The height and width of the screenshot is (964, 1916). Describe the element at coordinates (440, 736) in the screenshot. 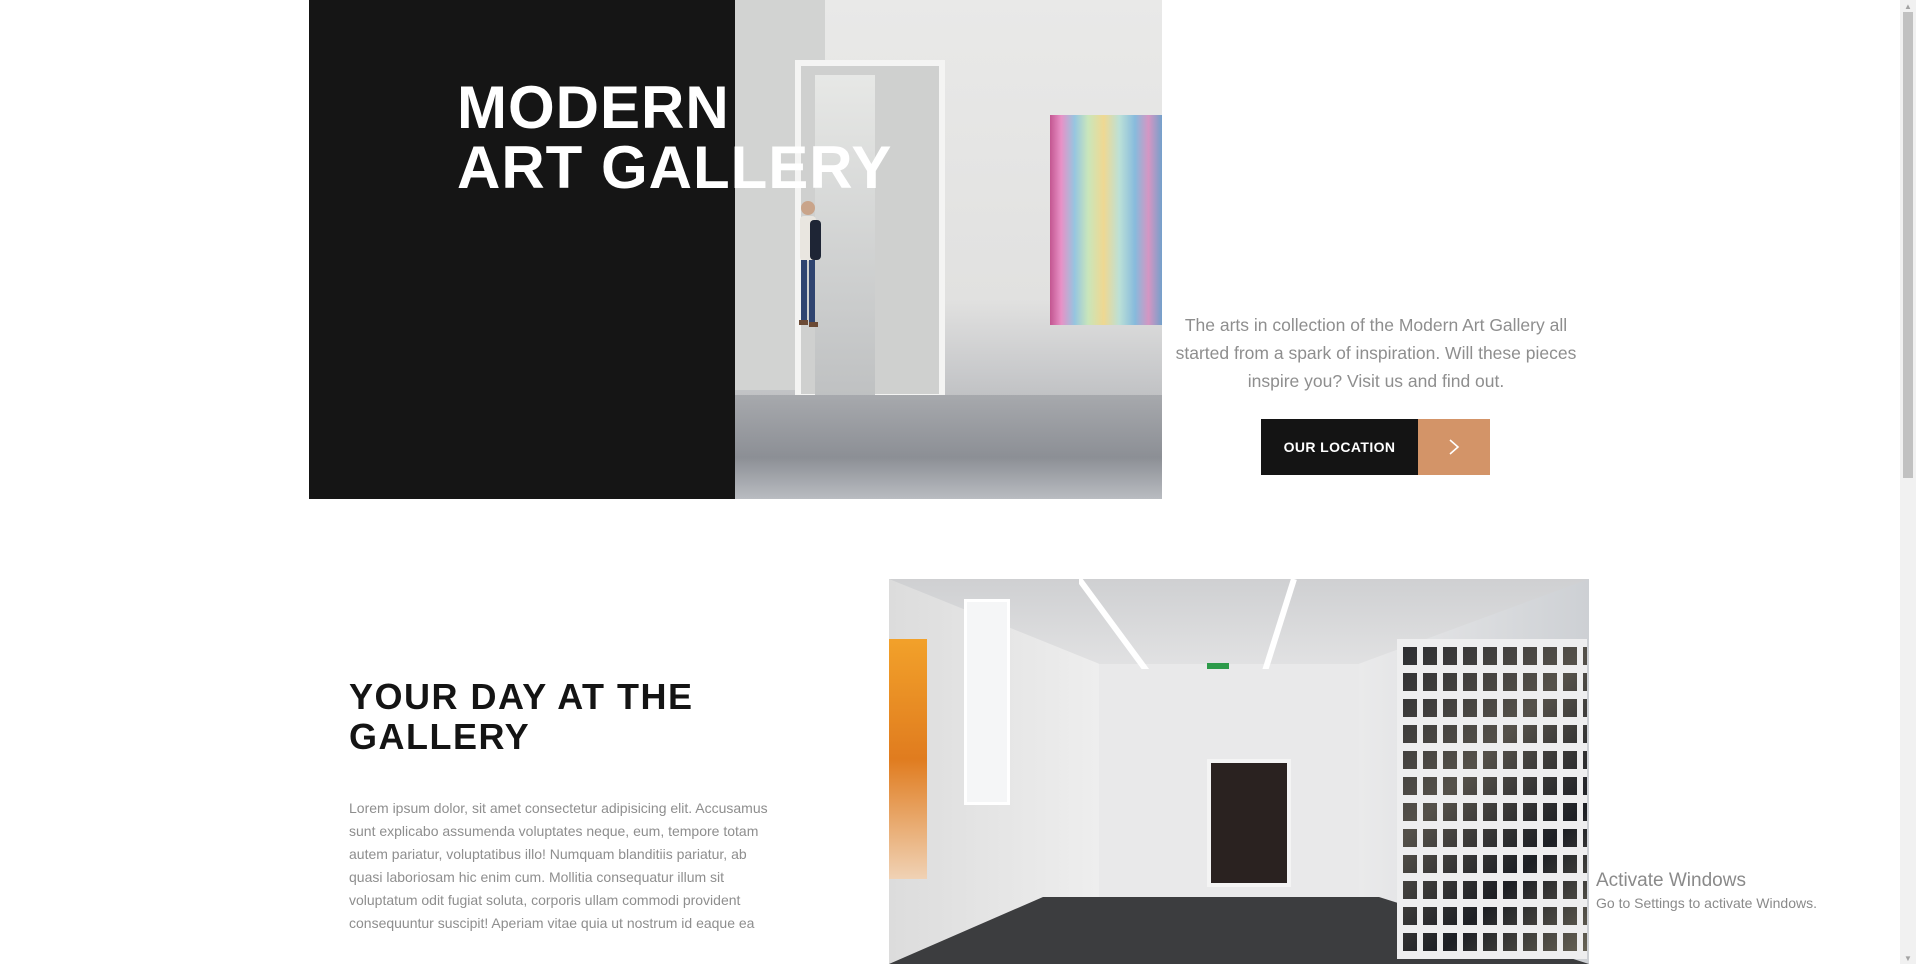

I see `day-title-line-2: GALLERY` at that location.